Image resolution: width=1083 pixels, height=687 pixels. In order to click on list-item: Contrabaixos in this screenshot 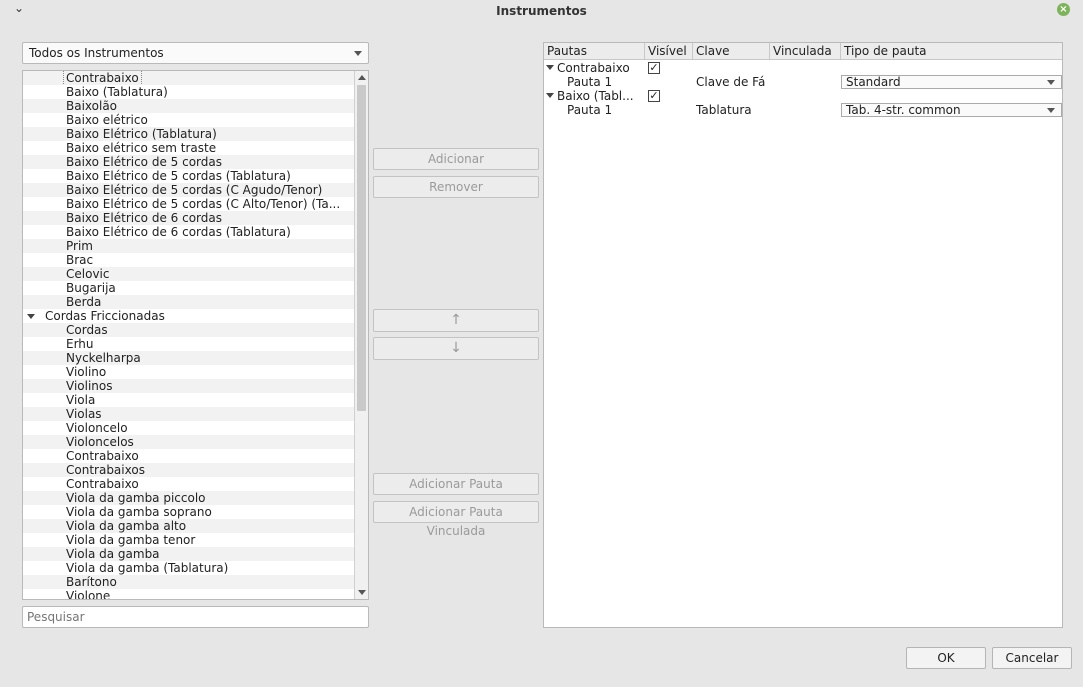, I will do `click(188, 470)`.